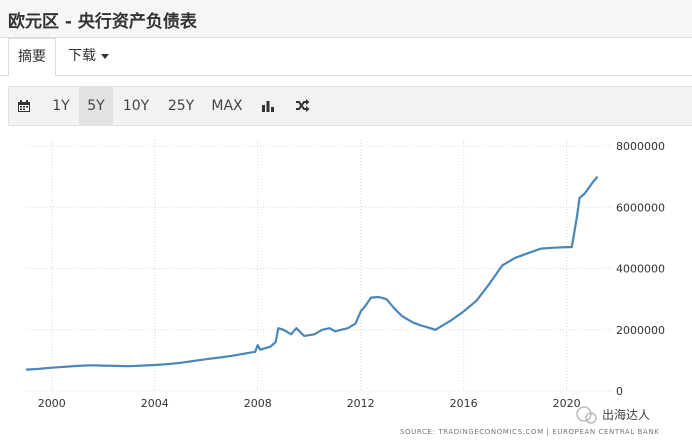 This screenshot has width=692, height=446. I want to click on page-title: 欧元区 - 央行资产负债表, so click(102, 22).